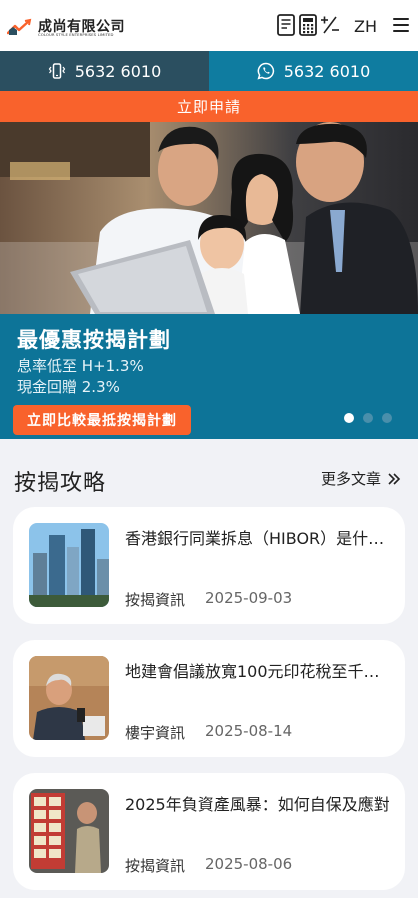 This screenshot has height=898, width=418. I want to click on more-articles-link: 更多文章, so click(361, 478).